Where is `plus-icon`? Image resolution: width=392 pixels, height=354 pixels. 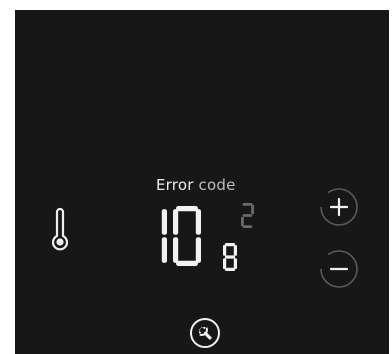 plus-icon is located at coordinates (338, 207).